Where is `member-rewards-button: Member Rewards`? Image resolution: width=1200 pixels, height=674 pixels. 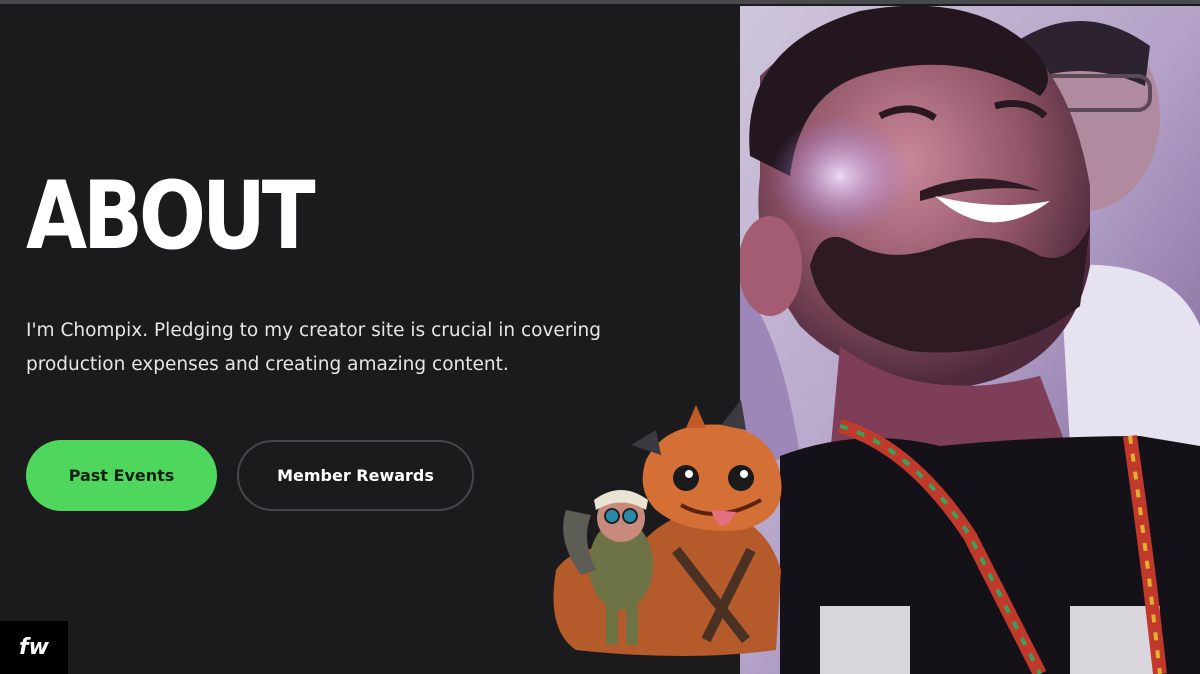 member-rewards-button: Member Rewards is located at coordinates (355, 475).